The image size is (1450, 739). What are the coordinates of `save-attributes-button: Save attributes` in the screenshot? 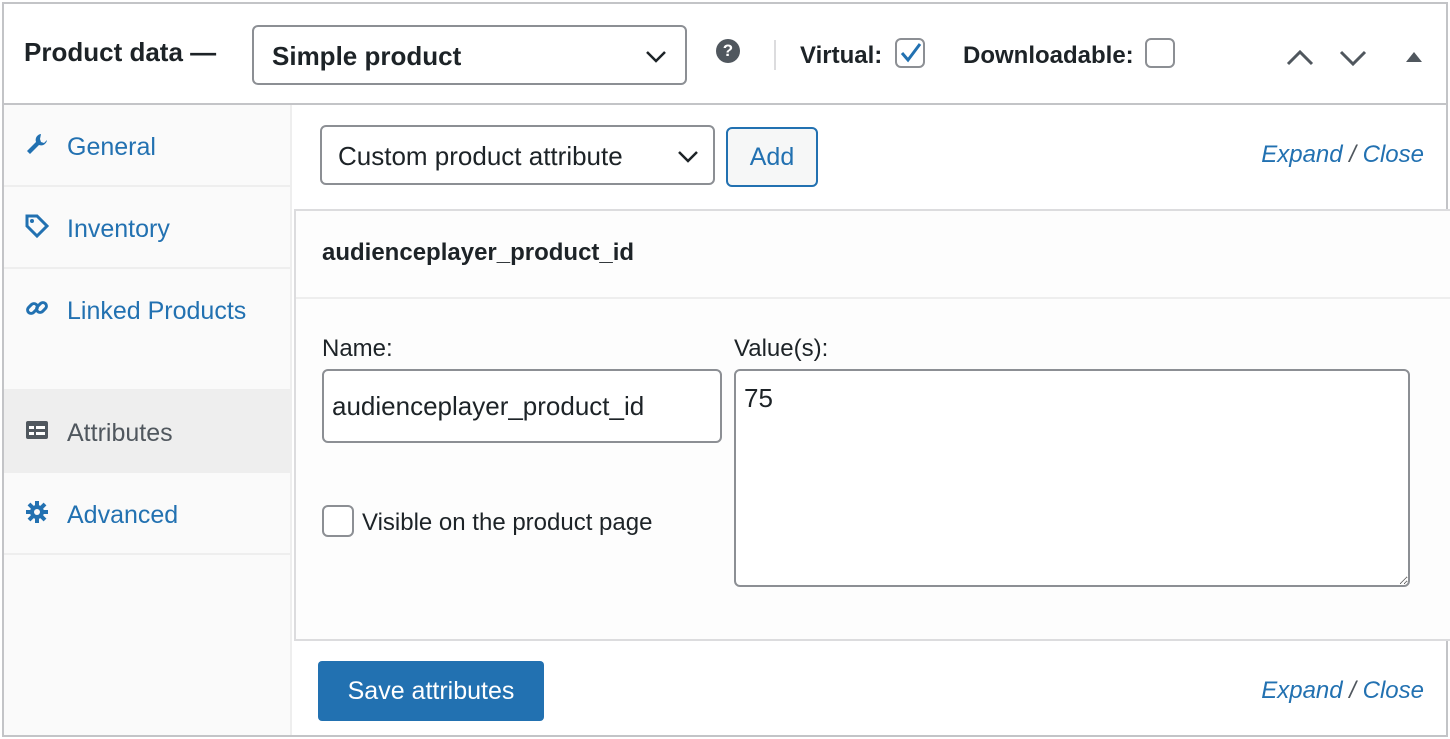 It's located at (431, 691).